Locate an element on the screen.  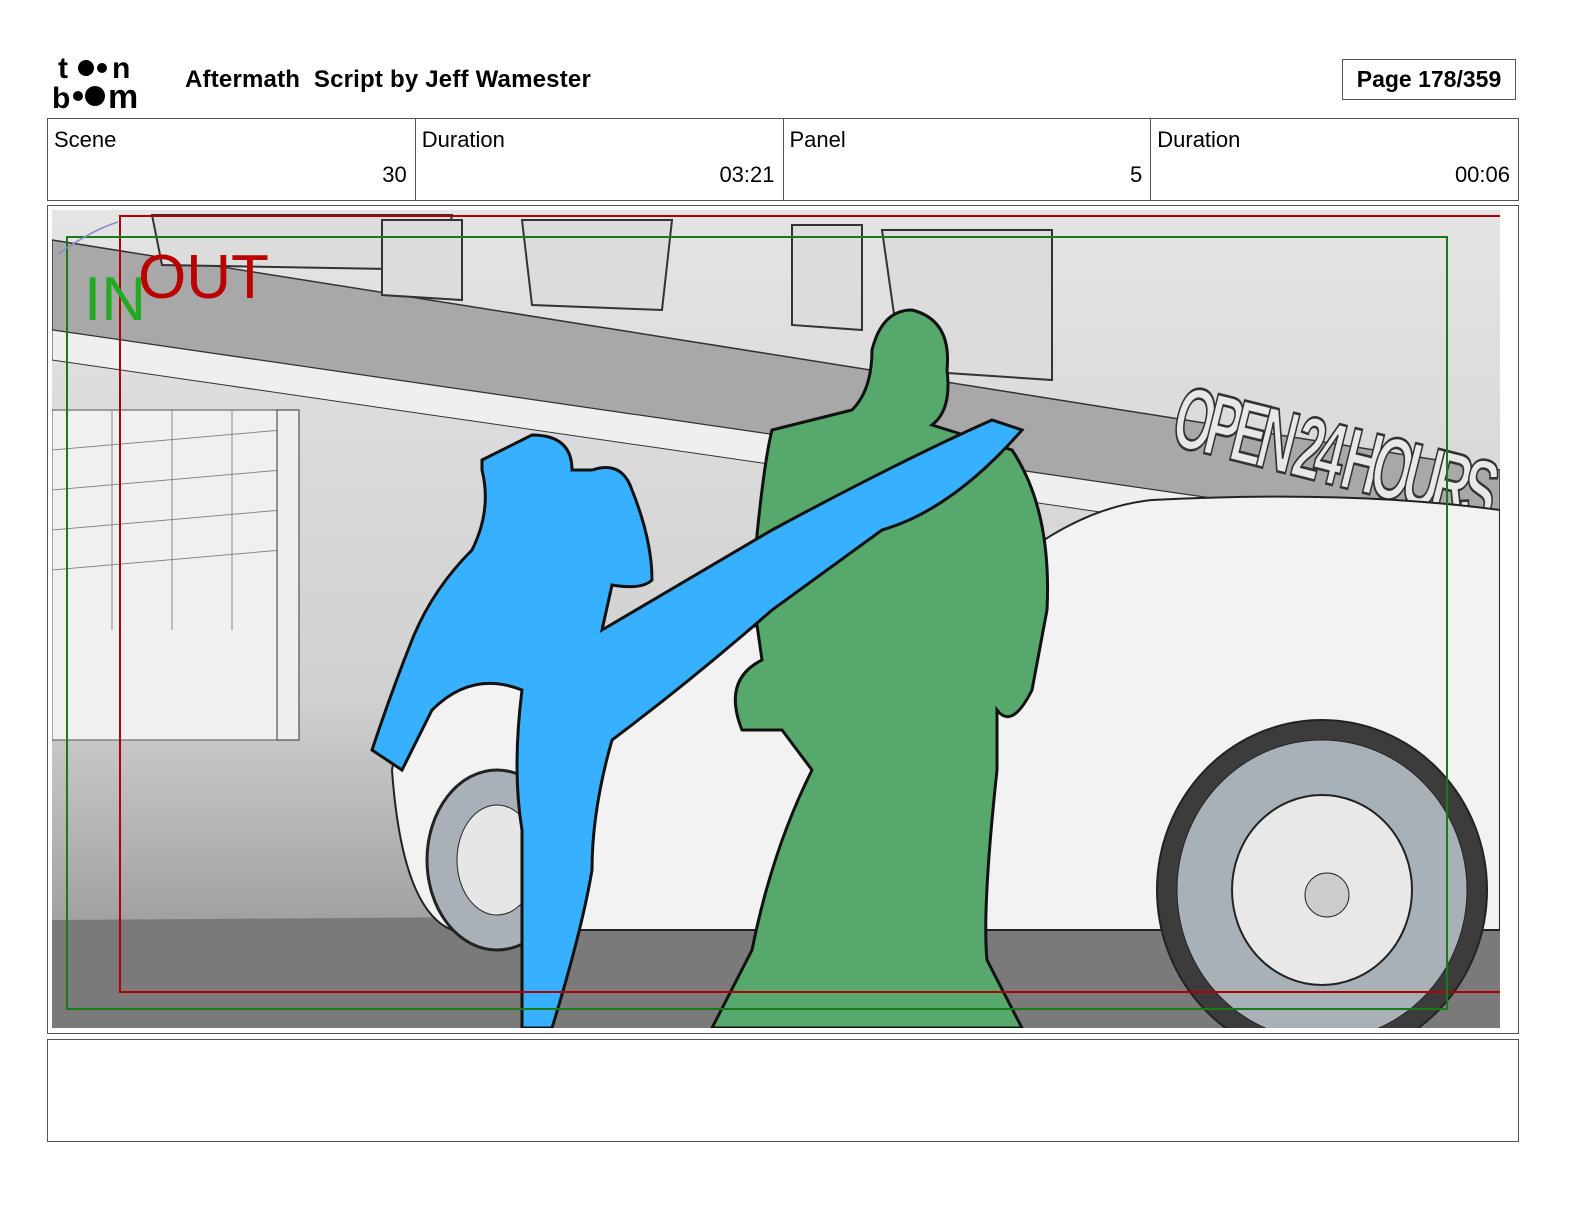
storyboard-title: Aftermath Script by Jeff Wamester is located at coordinates (388, 79).